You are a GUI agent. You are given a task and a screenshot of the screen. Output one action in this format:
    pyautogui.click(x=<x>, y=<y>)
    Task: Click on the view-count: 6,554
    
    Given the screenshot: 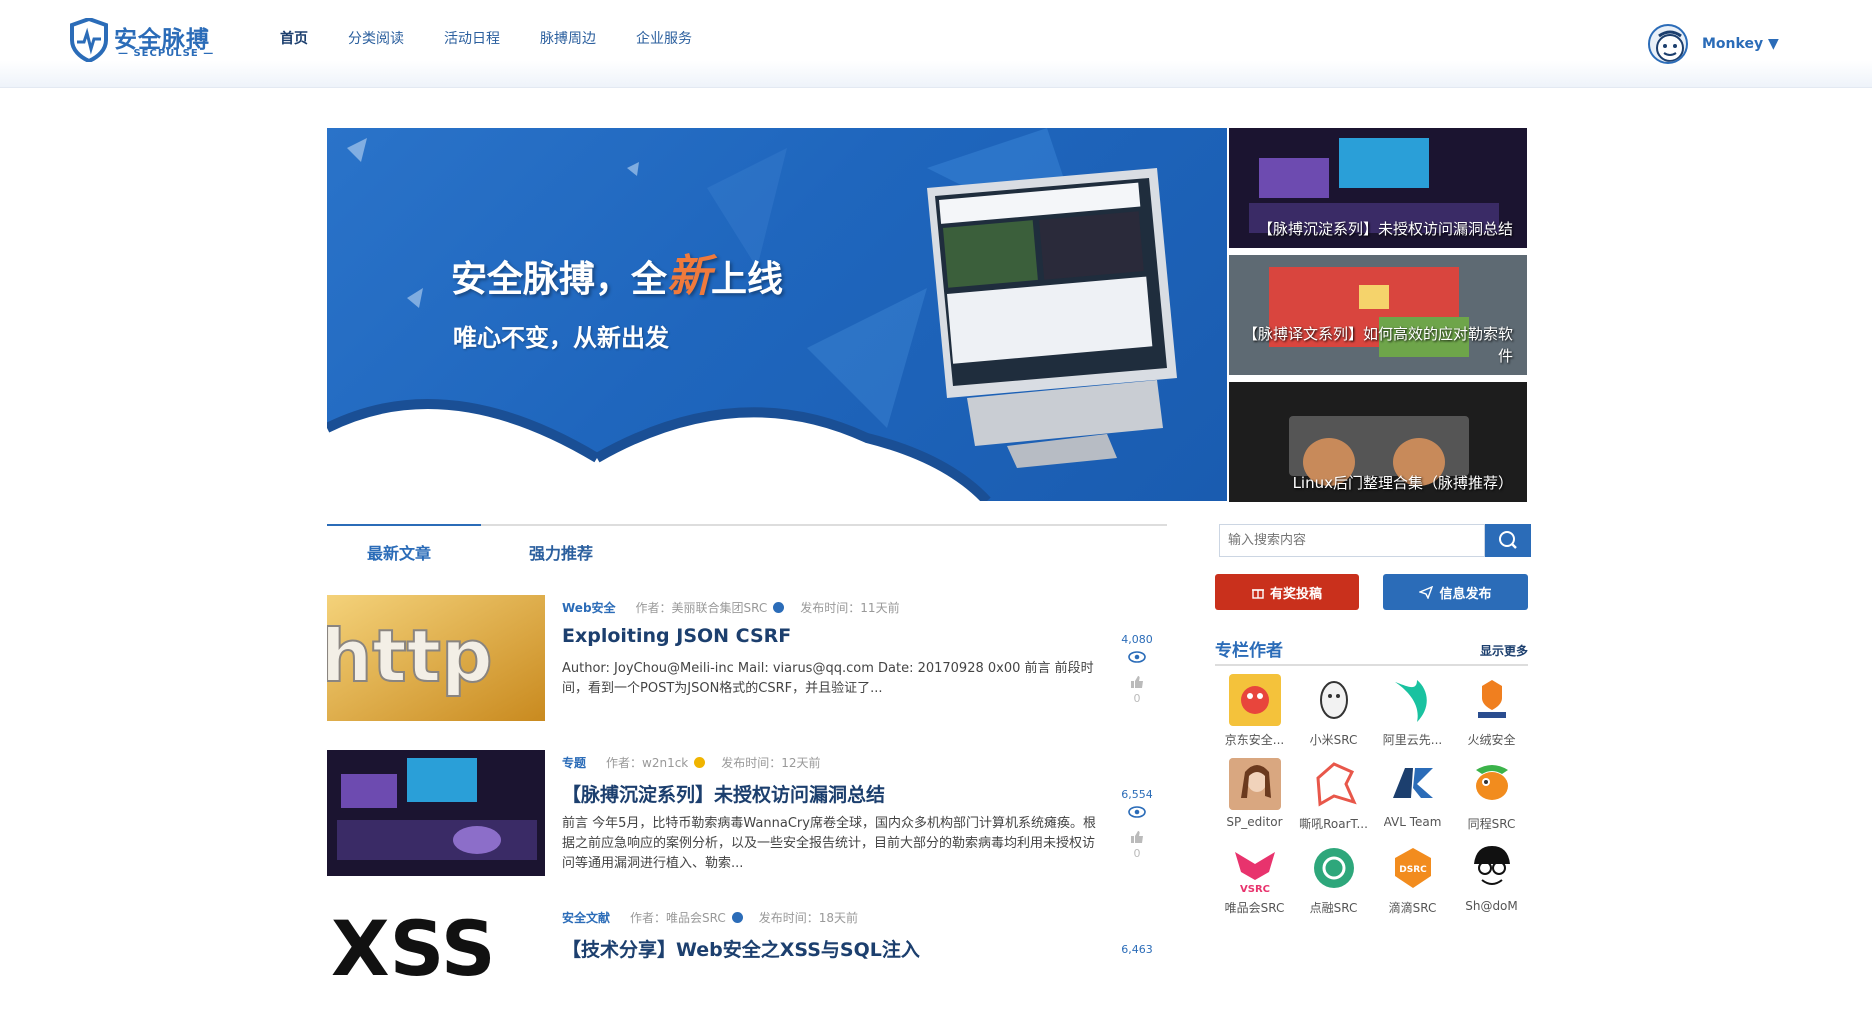 What is the action you would take?
    pyautogui.click(x=1137, y=794)
    